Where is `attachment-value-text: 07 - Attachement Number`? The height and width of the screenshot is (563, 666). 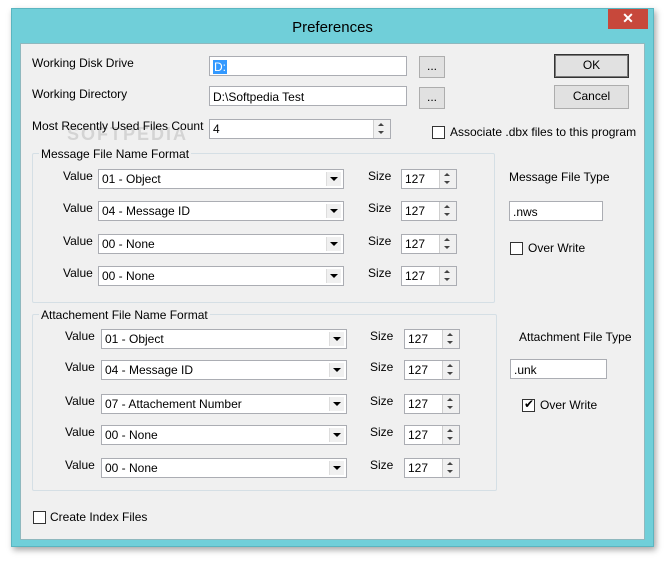 attachment-value-text: 07 - Attachement Number is located at coordinates (173, 404).